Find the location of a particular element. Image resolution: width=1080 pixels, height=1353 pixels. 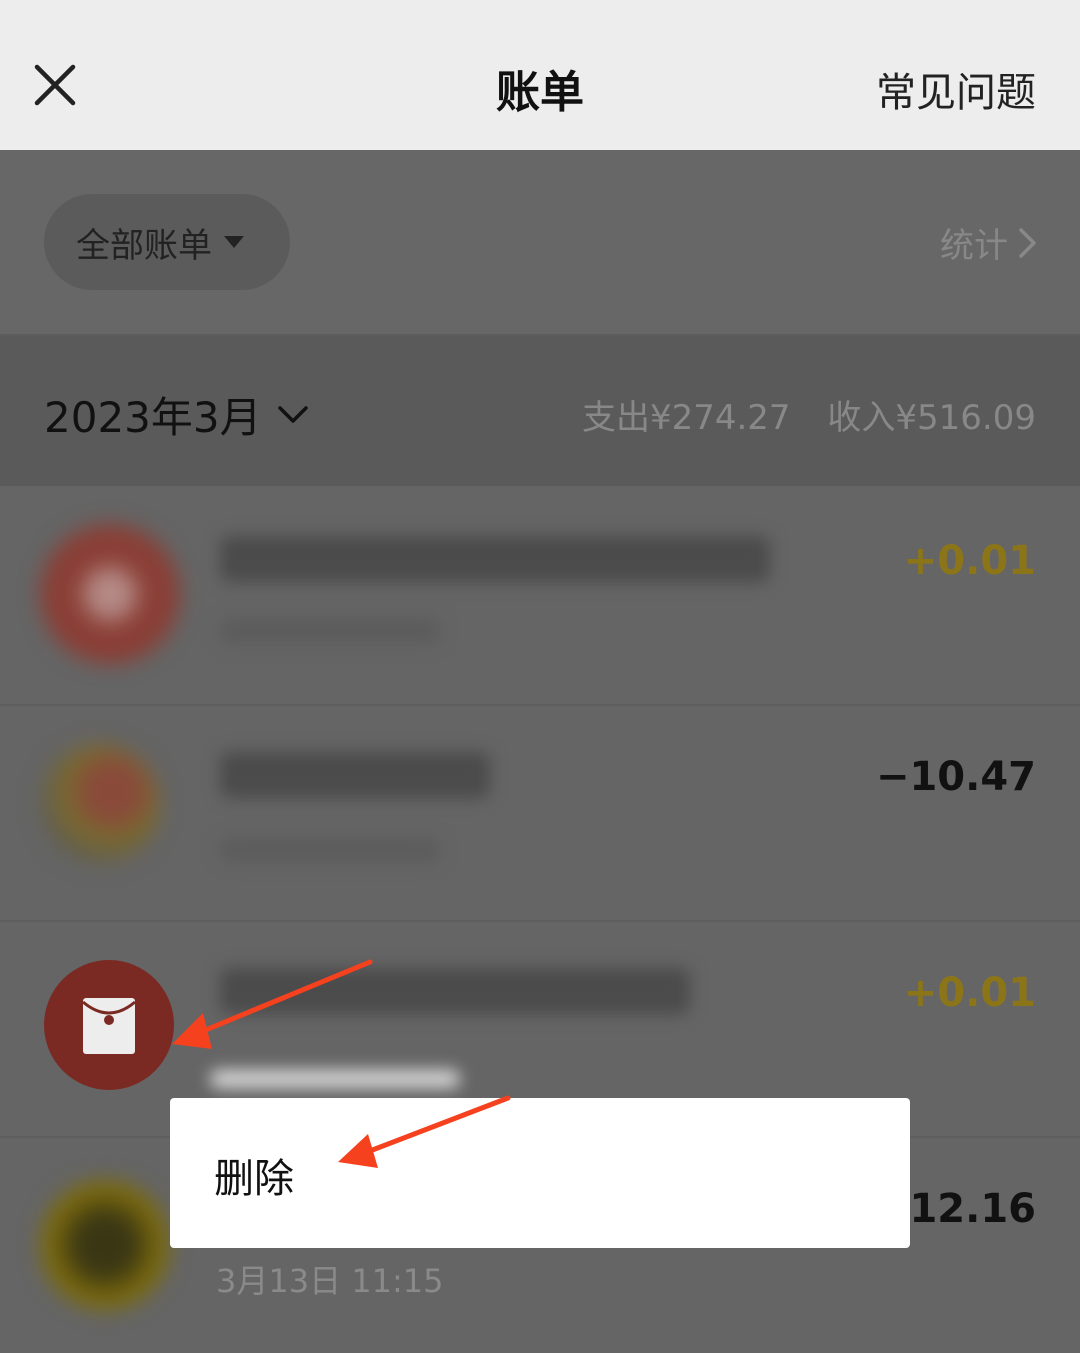

income-total: 收入¥516.09 is located at coordinates (931, 418).